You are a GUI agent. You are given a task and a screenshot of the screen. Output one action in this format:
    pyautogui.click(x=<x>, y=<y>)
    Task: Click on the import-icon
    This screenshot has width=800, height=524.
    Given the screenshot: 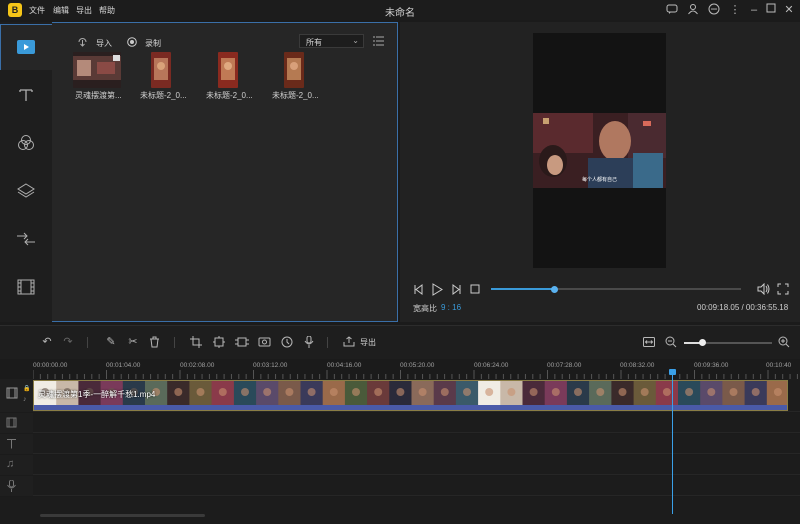 What is the action you would take?
    pyautogui.click(x=82, y=43)
    